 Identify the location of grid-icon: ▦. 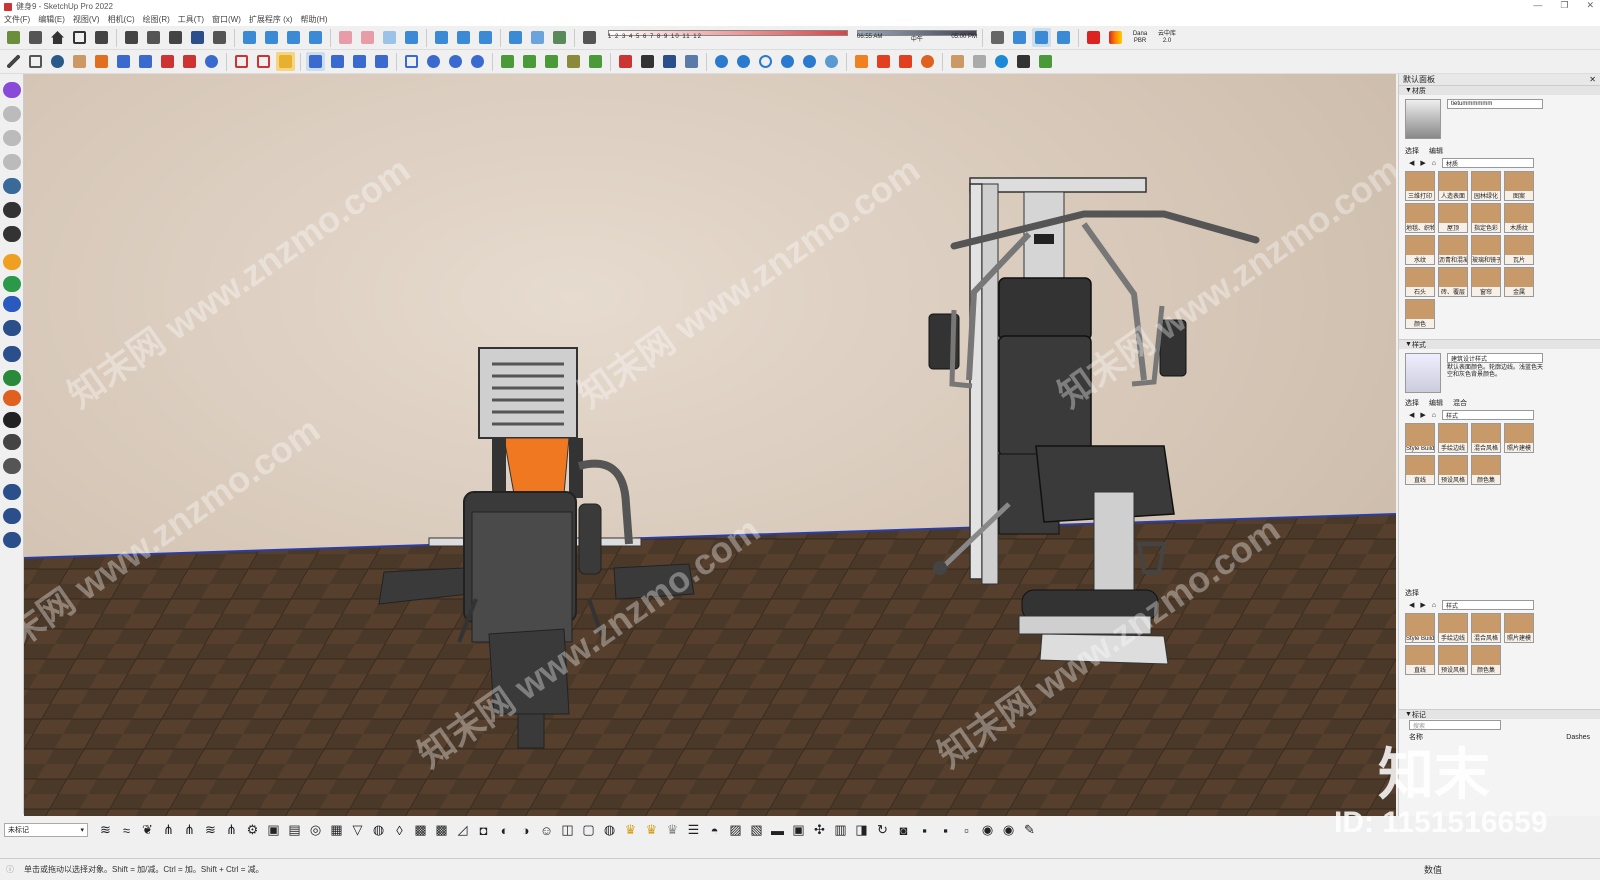
(336, 830).